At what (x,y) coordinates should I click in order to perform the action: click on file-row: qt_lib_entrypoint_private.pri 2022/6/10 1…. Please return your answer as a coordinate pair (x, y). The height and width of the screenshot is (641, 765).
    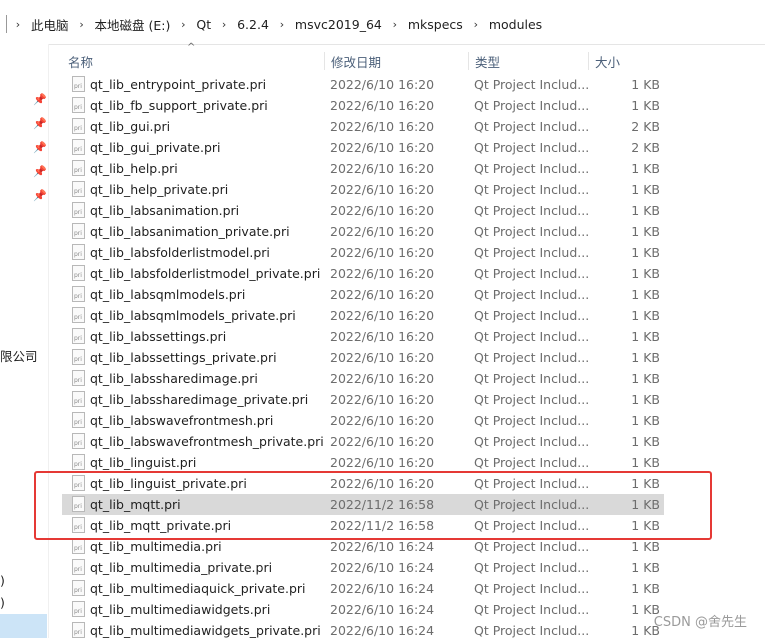
    Looking at the image, I should click on (412, 84).